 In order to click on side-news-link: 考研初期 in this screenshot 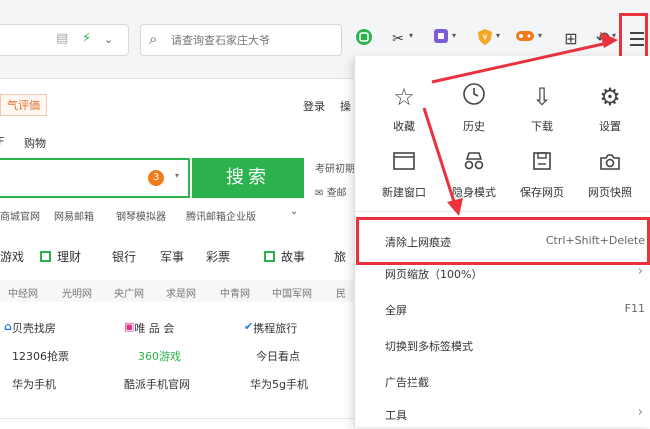, I will do `click(335, 167)`.